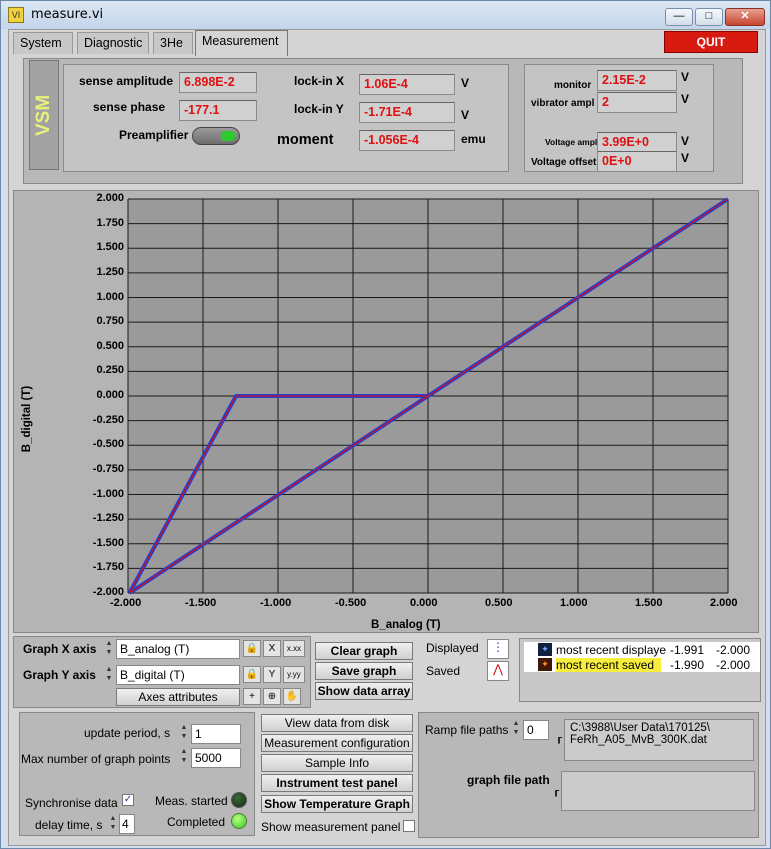  I want to click on y-tick-label: 1.250, so click(110, 271).